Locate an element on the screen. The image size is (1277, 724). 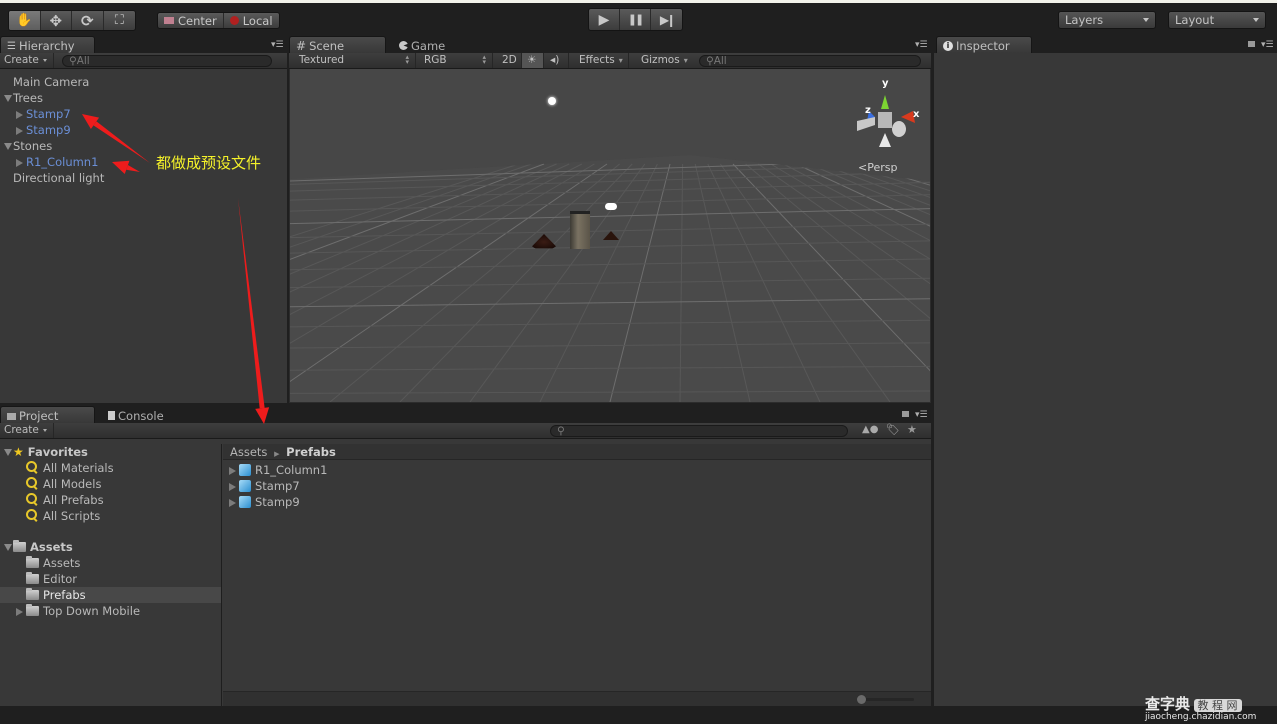
favorite-star-icon: ★ is located at coordinates (912, 429).